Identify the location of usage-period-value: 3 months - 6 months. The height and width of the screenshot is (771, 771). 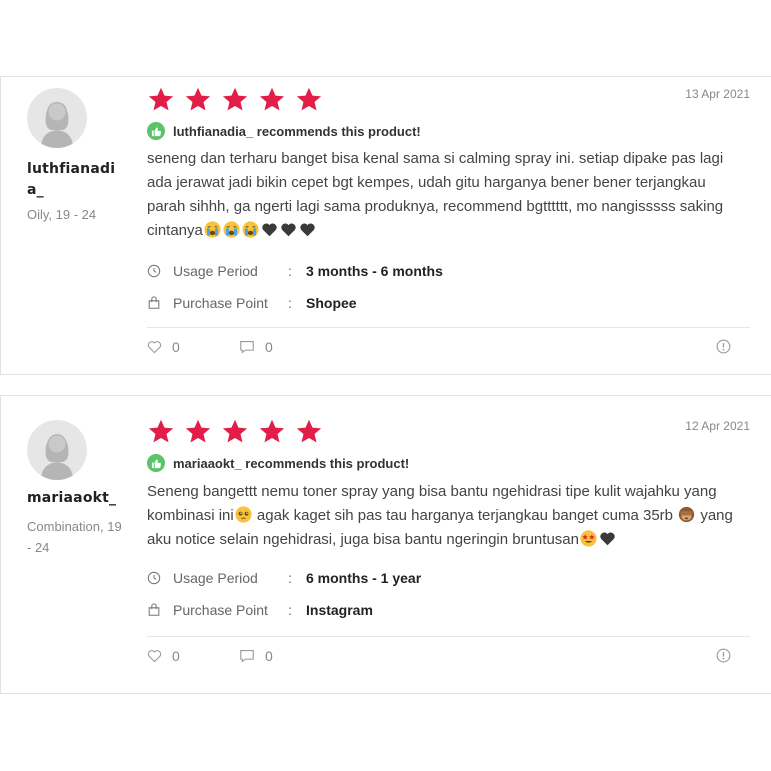
(374, 271).